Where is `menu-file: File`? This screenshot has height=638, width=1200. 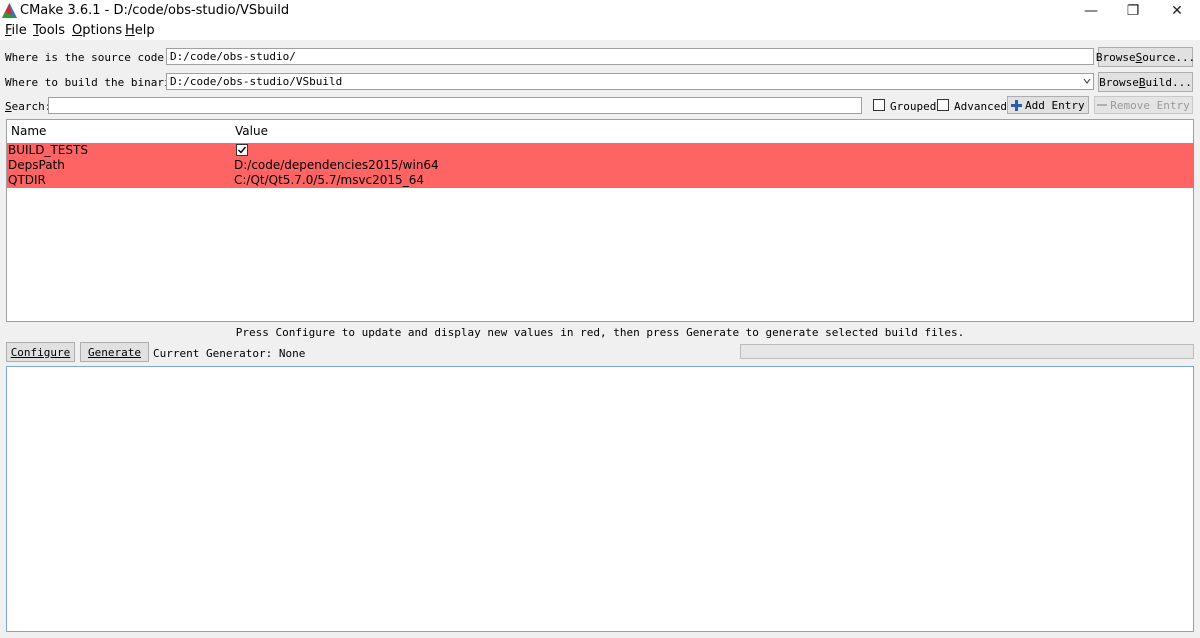 menu-file: File is located at coordinates (16, 30).